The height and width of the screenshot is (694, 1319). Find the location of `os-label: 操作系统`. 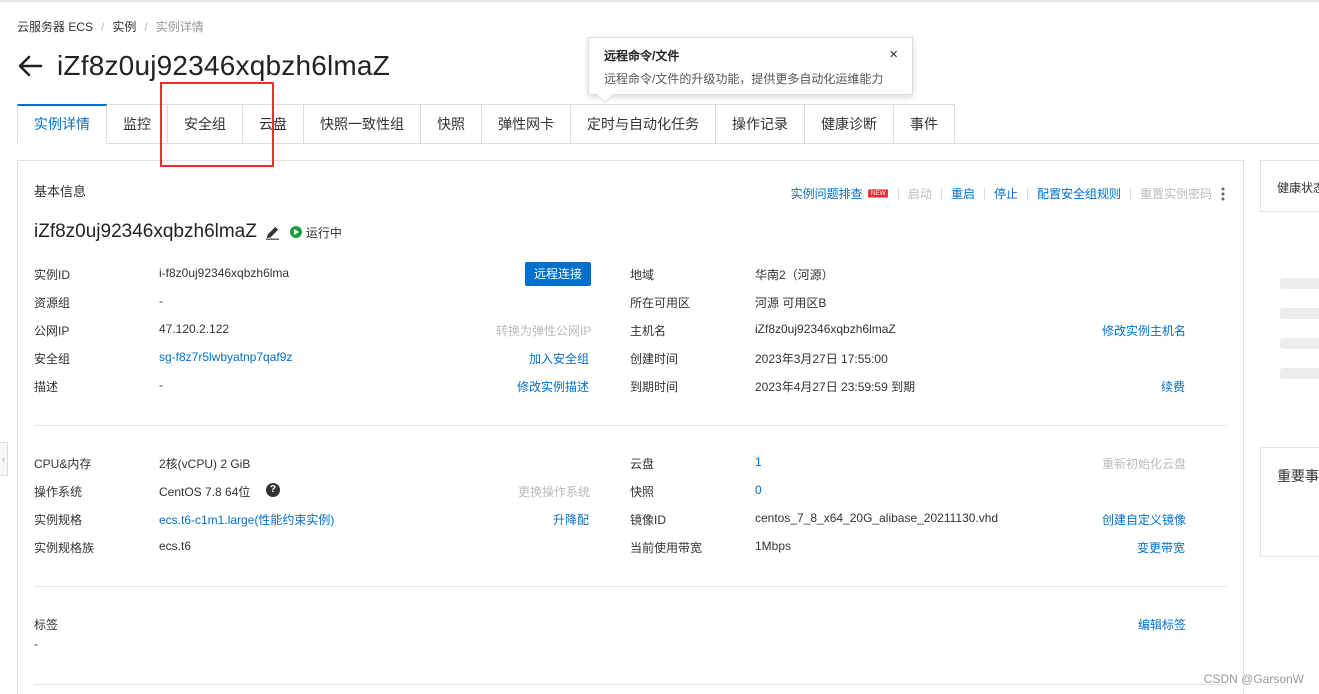

os-label: 操作系统 is located at coordinates (58, 492).